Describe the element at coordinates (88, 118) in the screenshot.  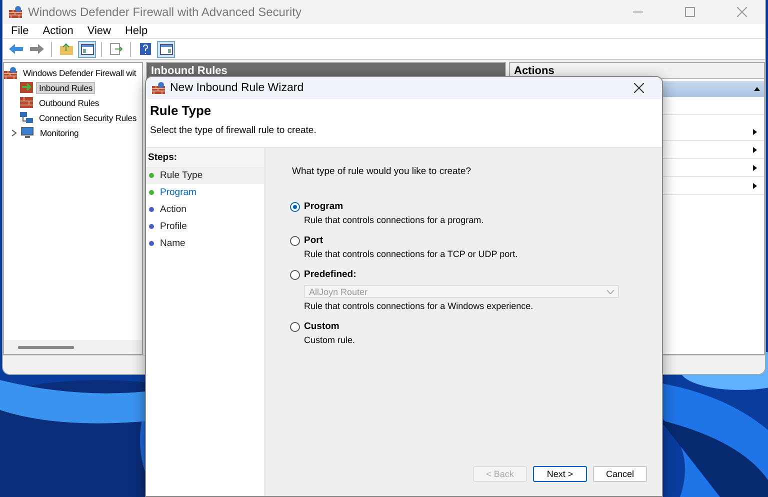
I see `tree-item: Connection Security Rules` at that location.